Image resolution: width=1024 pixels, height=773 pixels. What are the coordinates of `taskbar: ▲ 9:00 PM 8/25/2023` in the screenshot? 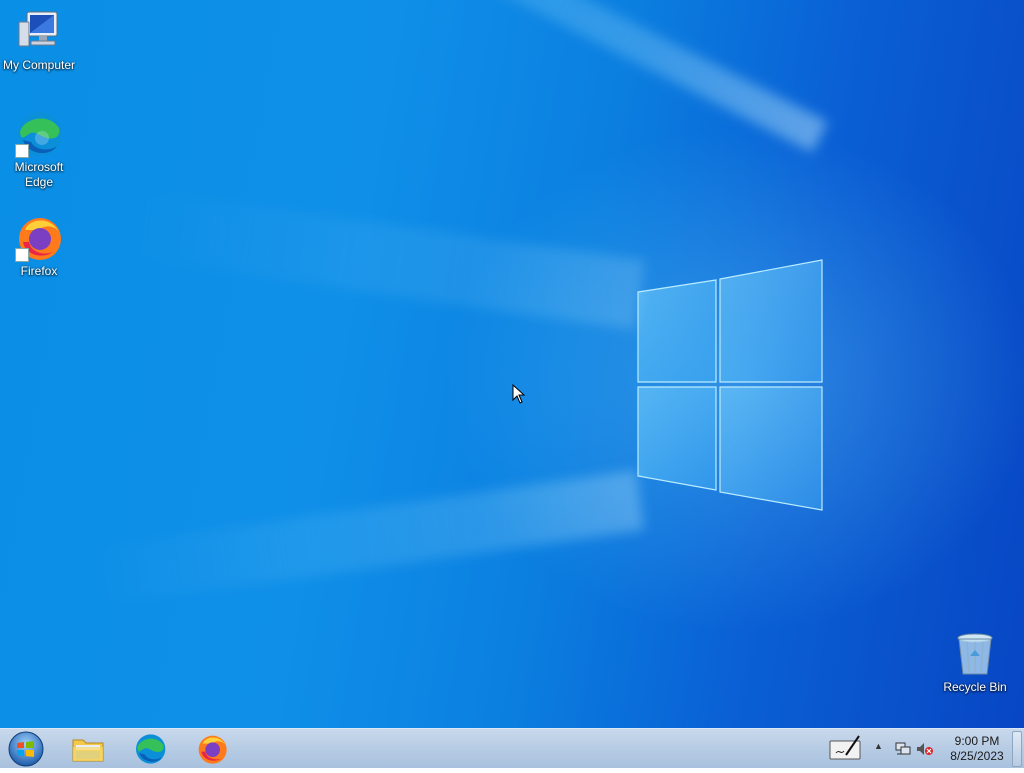 It's located at (512, 748).